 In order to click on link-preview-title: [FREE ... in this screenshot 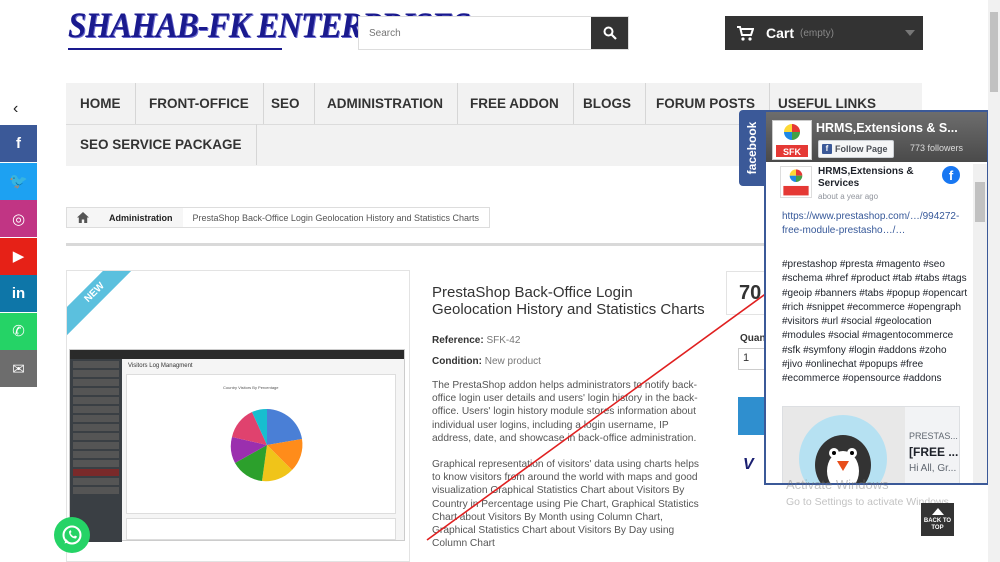, I will do `click(934, 452)`.